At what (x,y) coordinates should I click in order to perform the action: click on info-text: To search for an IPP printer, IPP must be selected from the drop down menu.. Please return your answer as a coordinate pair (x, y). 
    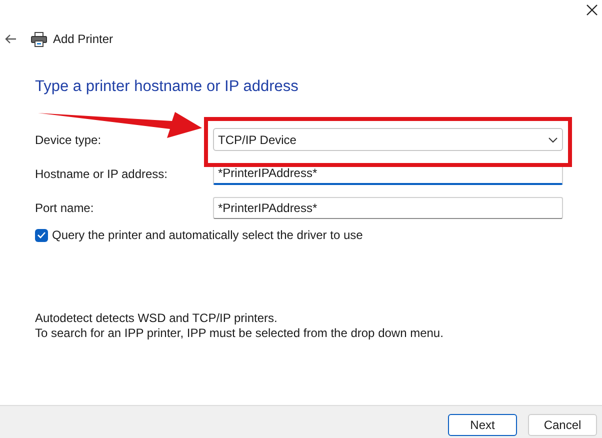
    Looking at the image, I should click on (239, 333).